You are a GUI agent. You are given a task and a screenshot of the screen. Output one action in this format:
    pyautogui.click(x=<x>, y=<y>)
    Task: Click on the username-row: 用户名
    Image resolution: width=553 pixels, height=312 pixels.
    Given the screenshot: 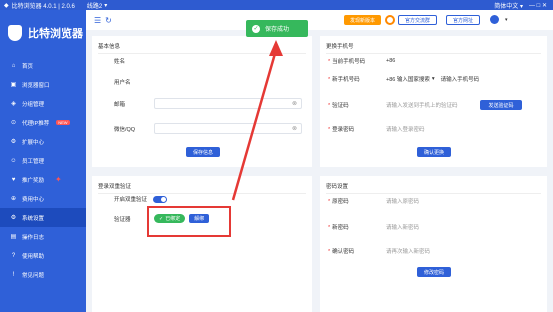 What is the action you would take?
    pyautogui.click(x=122, y=83)
    